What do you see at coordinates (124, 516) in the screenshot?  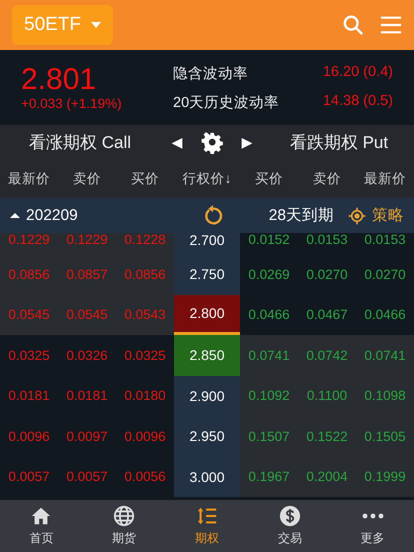 I see `globe-icon` at bounding box center [124, 516].